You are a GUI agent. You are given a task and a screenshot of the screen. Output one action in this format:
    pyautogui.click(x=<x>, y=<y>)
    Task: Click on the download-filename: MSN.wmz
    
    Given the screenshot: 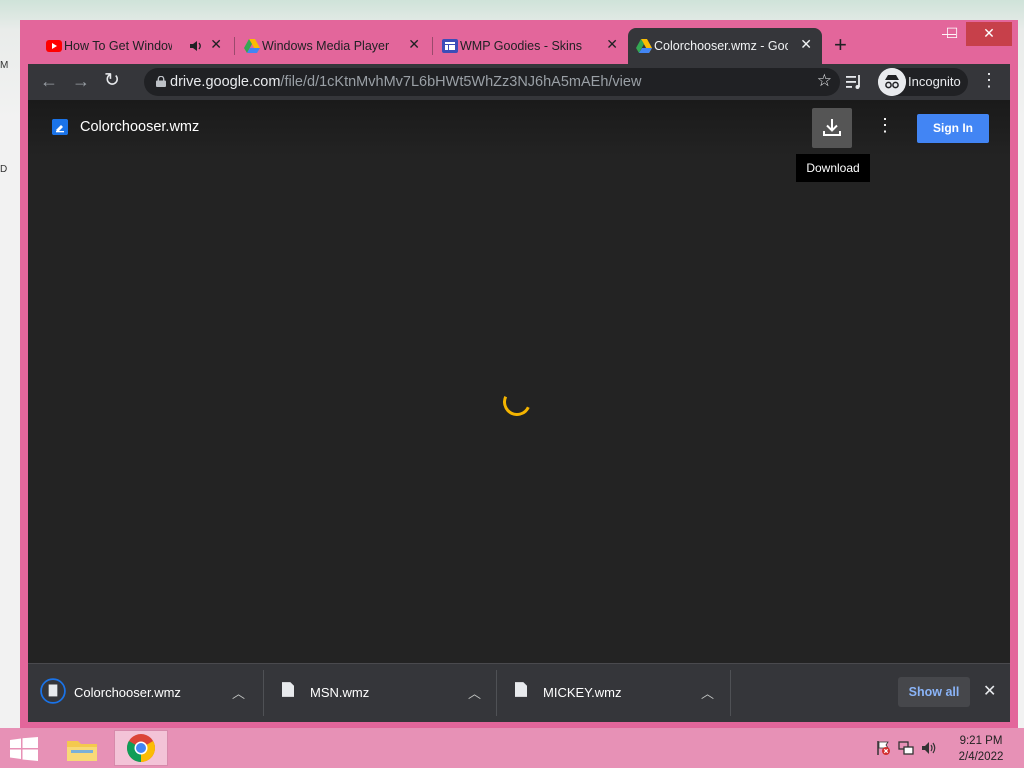 What is the action you would take?
    pyautogui.click(x=340, y=692)
    